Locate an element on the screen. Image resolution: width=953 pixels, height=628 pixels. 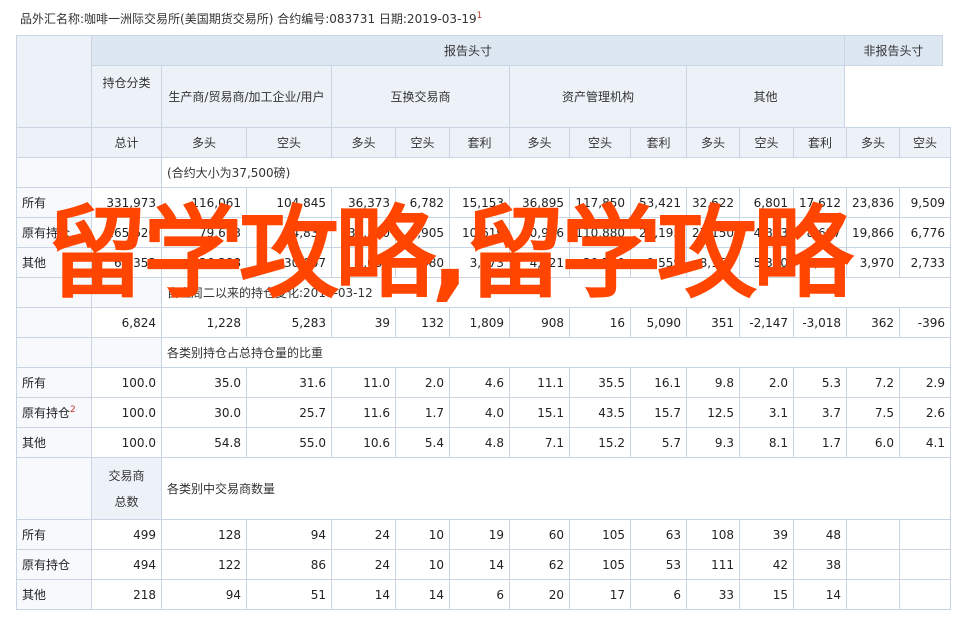
table-cell: 33 is located at coordinates (713, 594).